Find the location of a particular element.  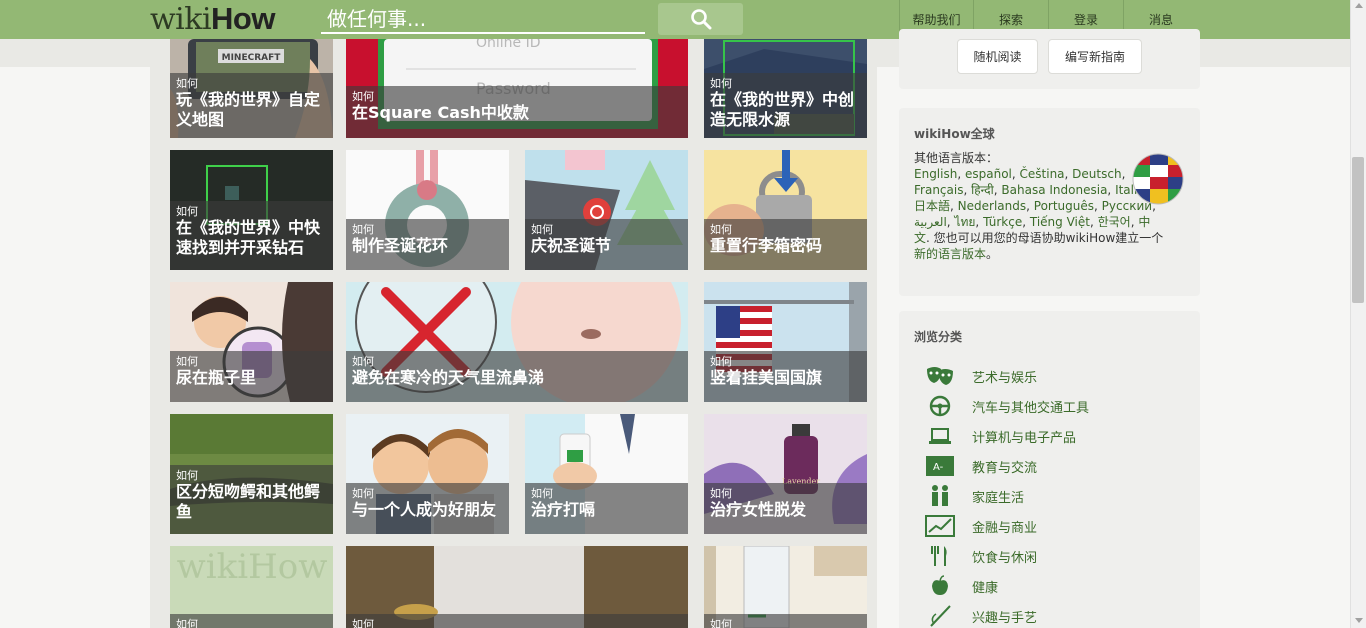

category-family: 家庭生活 is located at coordinates (1006, 496).